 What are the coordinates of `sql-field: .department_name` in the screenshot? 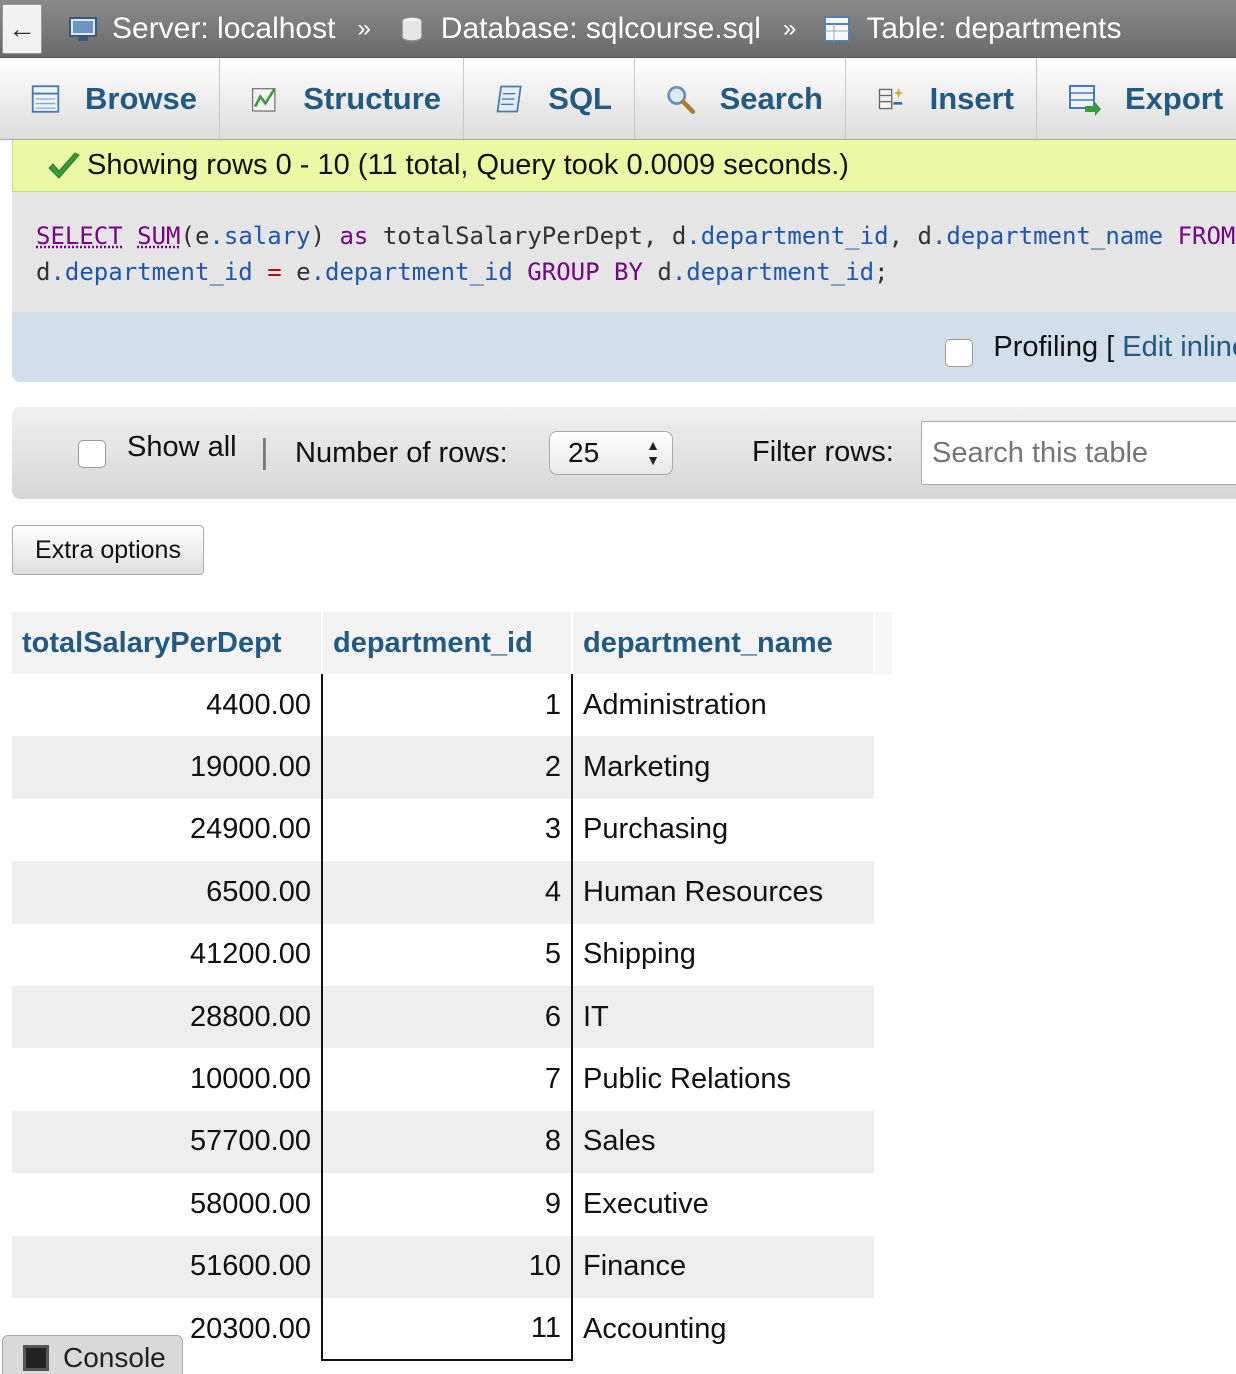 It's located at (1047, 236).